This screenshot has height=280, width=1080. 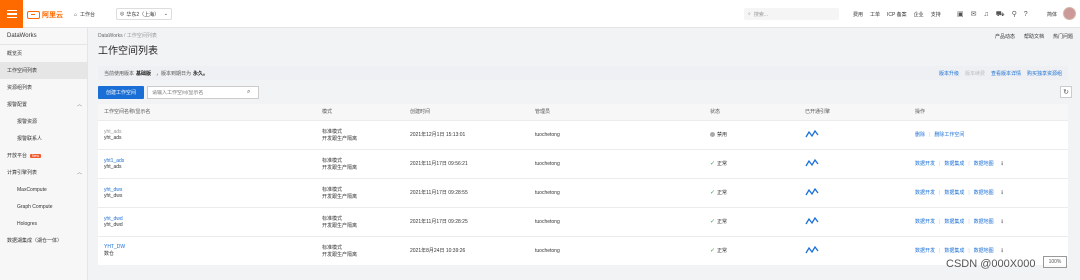 What do you see at coordinates (43, 53) in the screenshot?
I see `sidebar-item: 概览页` at bounding box center [43, 53].